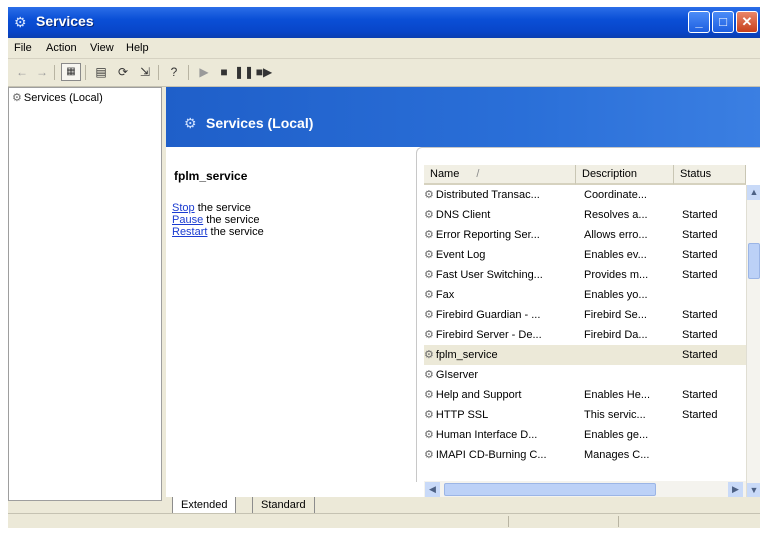 Image resolution: width=760 pixels, height=533 pixels. What do you see at coordinates (445, 295) in the screenshot?
I see `service-name: Fax` at bounding box center [445, 295].